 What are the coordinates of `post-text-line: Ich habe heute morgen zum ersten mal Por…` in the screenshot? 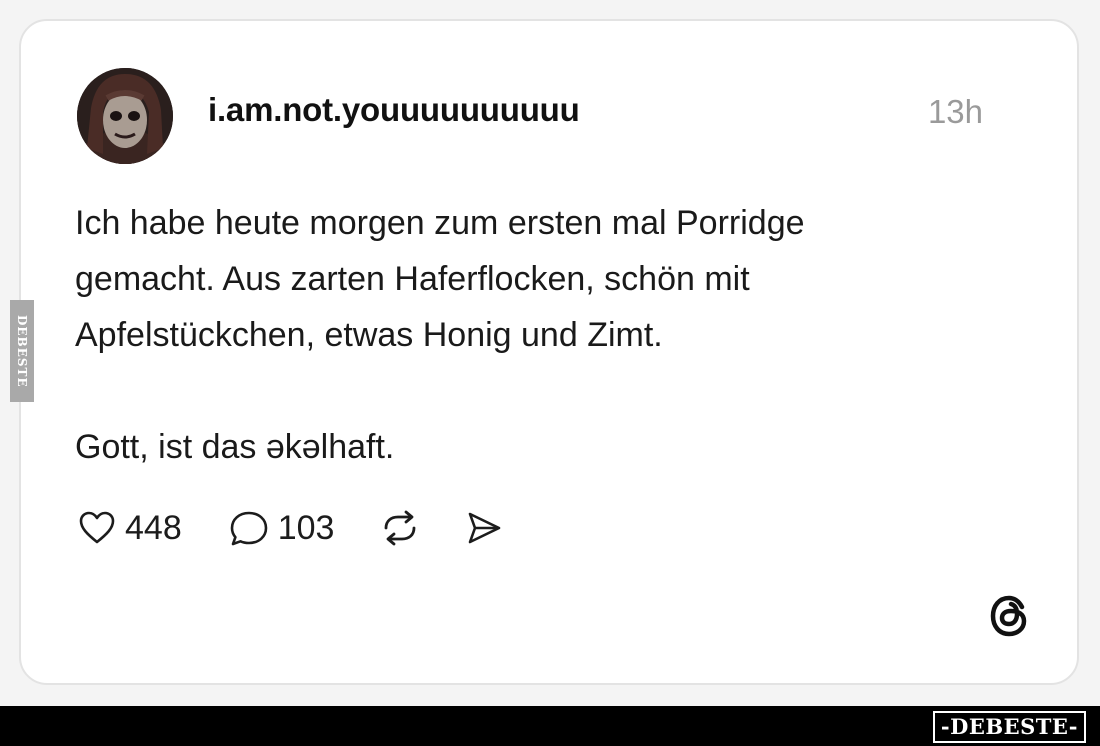 It's located at (440, 223).